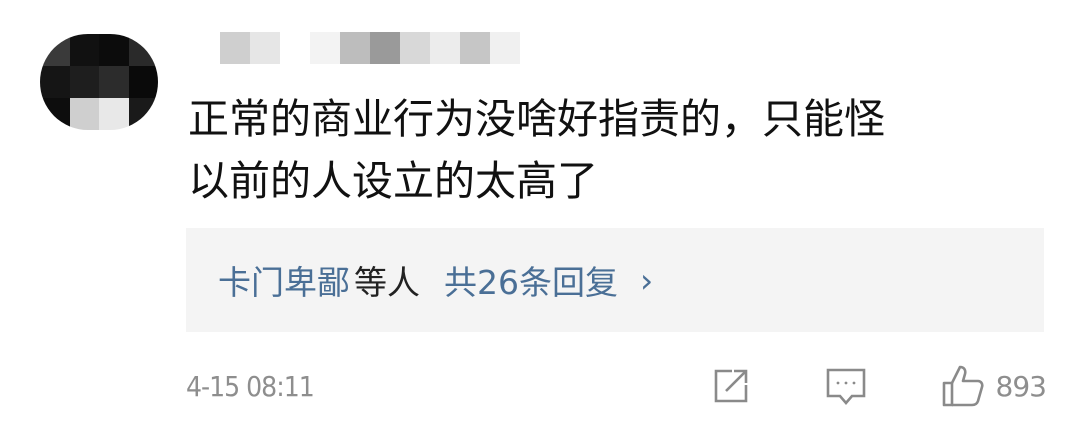 The height and width of the screenshot is (430, 1080). Describe the element at coordinates (993, 386) in the screenshot. I see `like-button: 893` at that location.